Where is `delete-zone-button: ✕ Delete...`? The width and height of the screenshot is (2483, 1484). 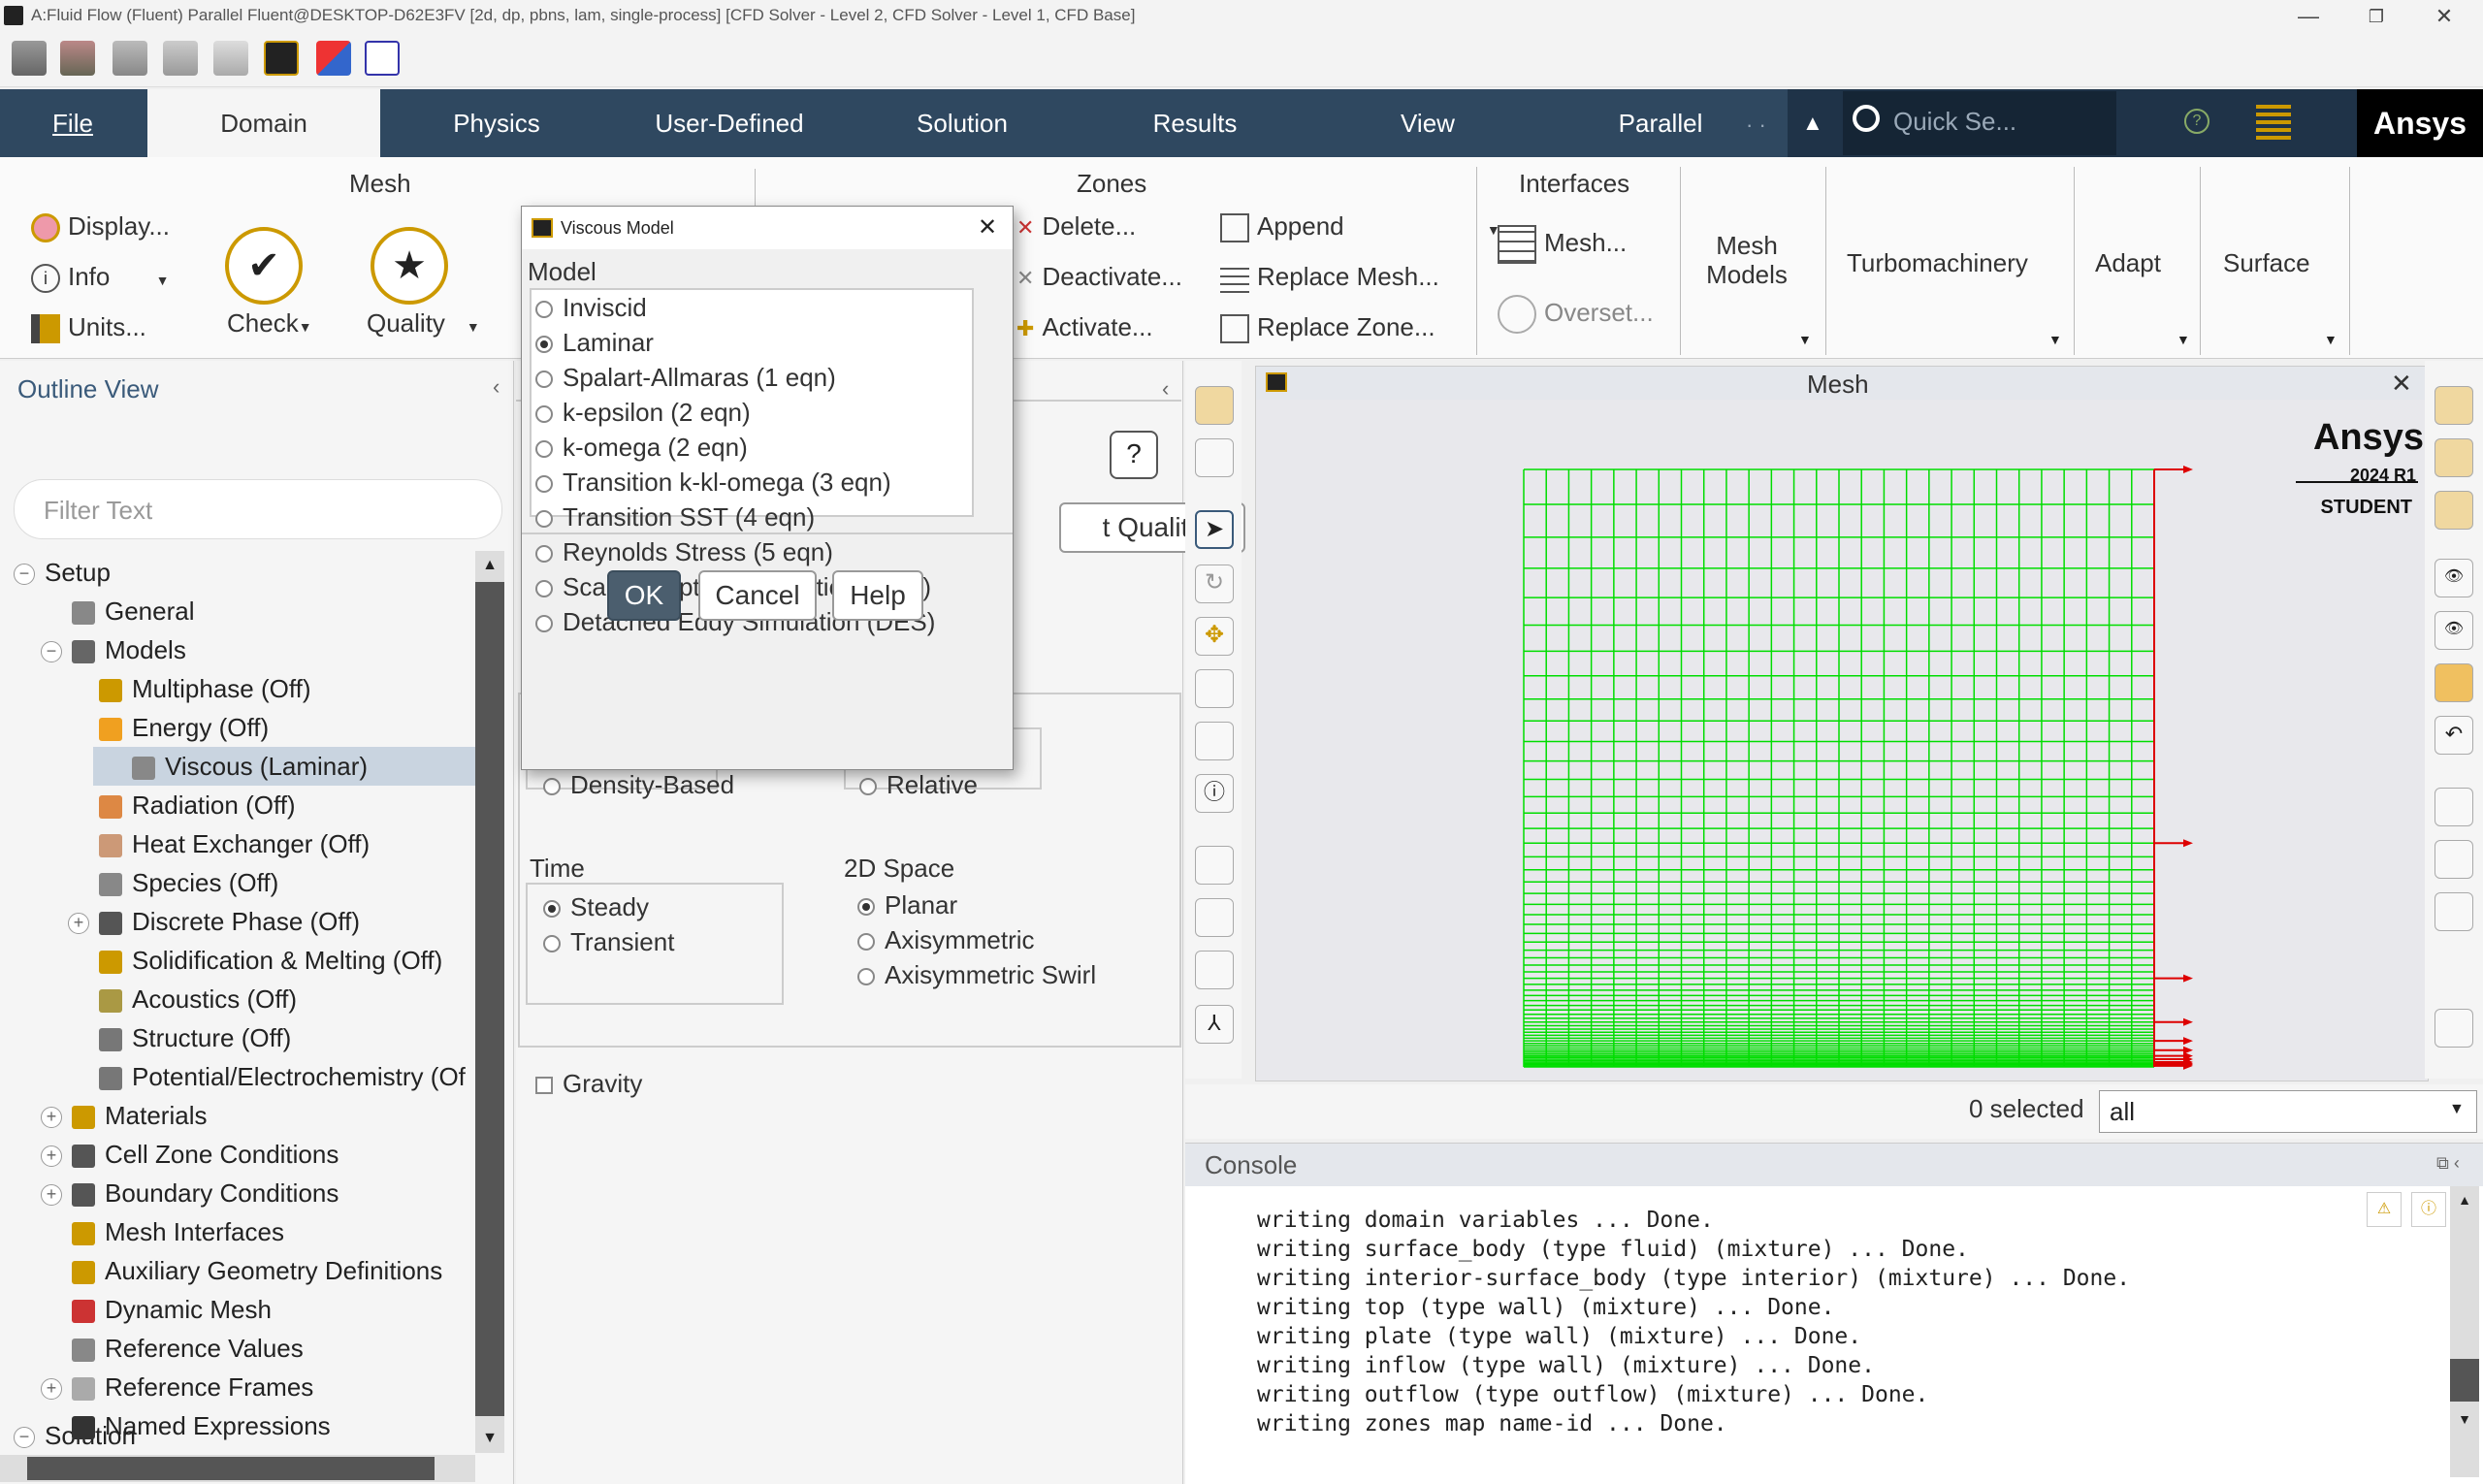
delete-zone-button: ✕ Delete... is located at coordinates (1076, 226).